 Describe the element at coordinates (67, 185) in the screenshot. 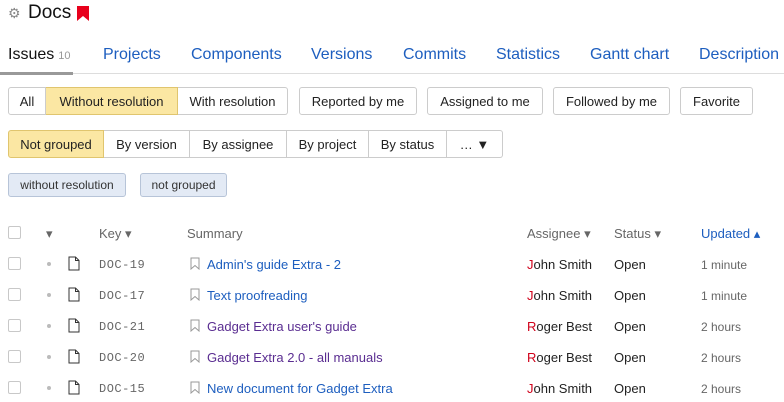

I see `chip-without-resolution: without resolution` at that location.